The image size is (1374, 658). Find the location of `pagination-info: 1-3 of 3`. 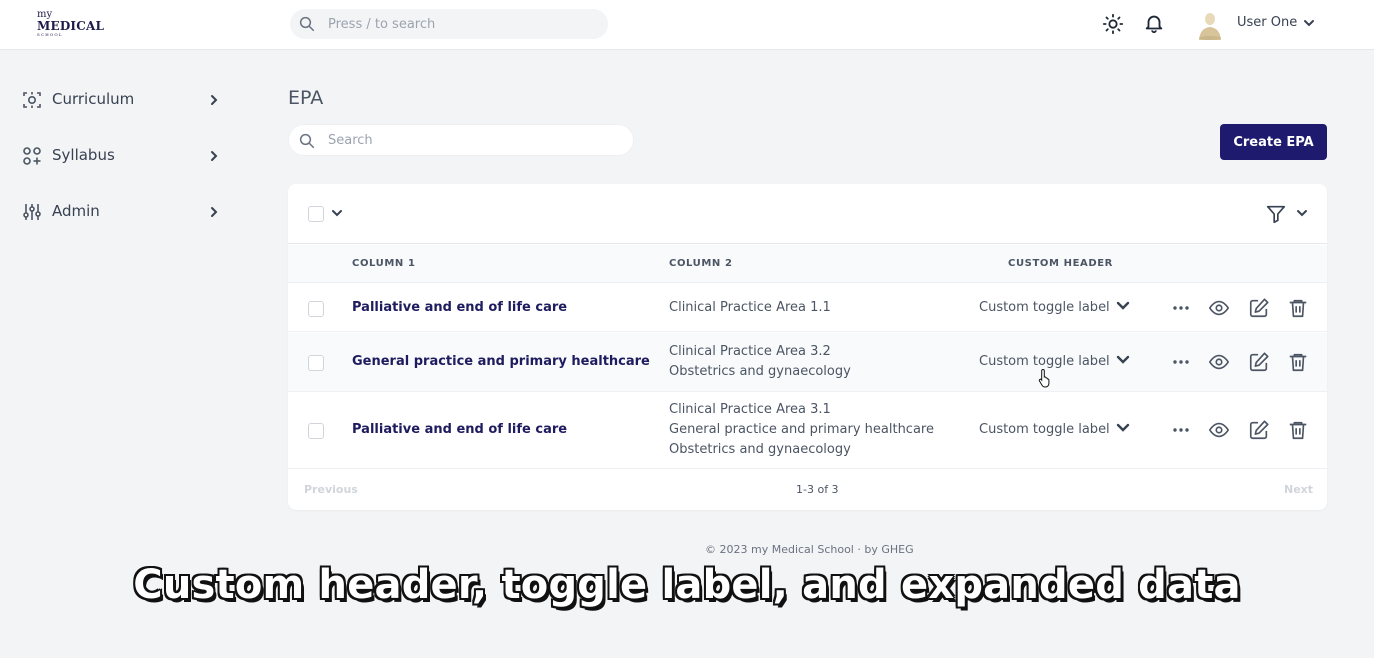

pagination-info: 1-3 of 3 is located at coordinates (817, 489).